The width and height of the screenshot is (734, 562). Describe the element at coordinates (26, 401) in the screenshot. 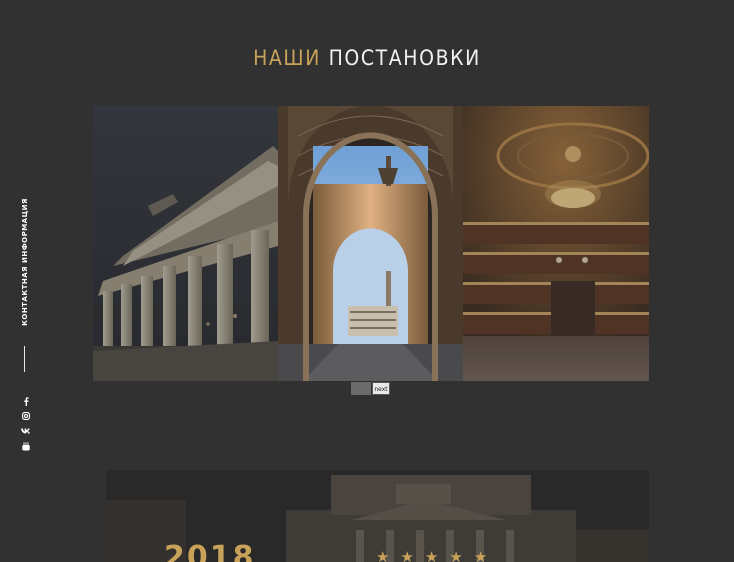

I see `facebook-icon` at that location.